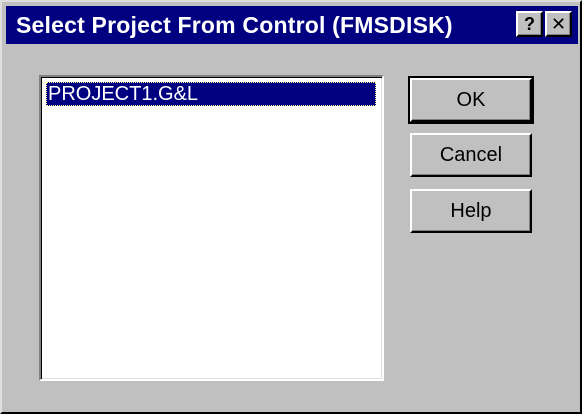 This screenshot has width=582, height=414. Describe the element at coordinates (529, 24) in the screenshot. I see `help-icon: ?` at that location.